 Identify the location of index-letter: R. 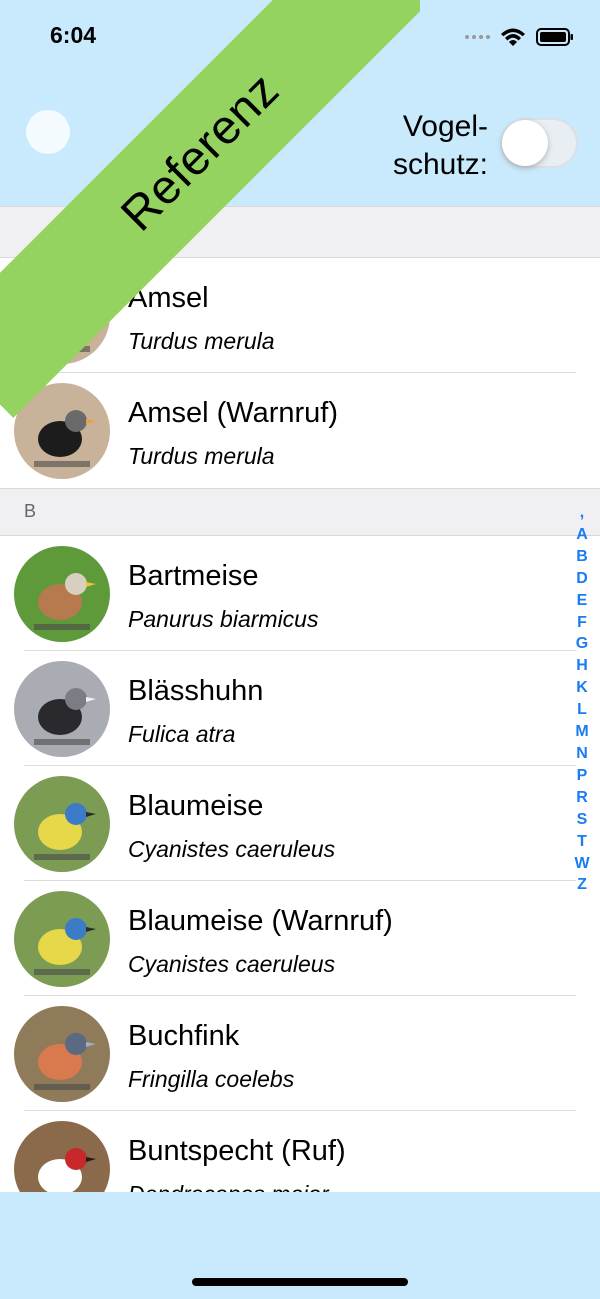
(582, 798).